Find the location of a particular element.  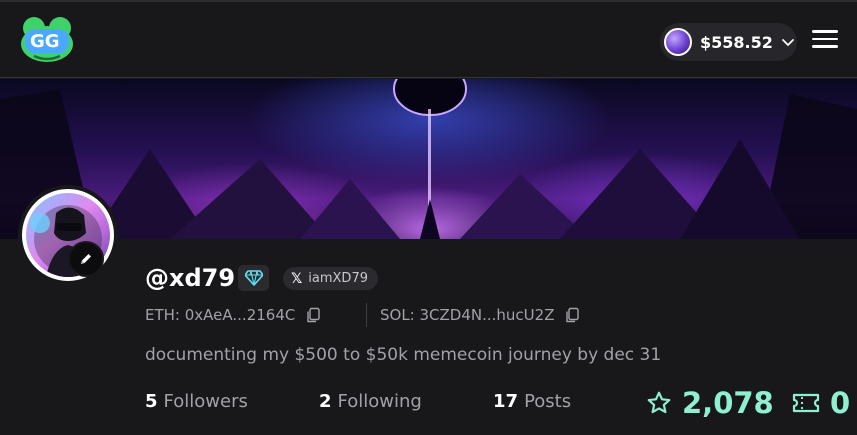

sol-address: SOL: 3CZD4N...hucU2Z is located at coordinates (480, 315).